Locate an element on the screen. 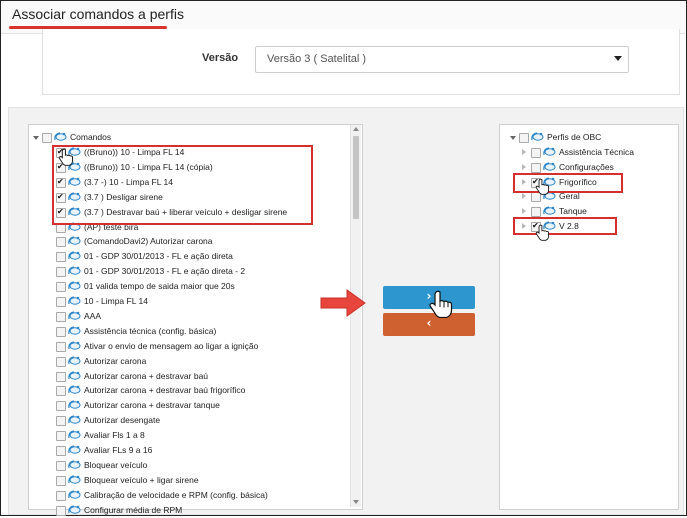  selection-highlight-frigorifico is located at coordinates (568, 183).